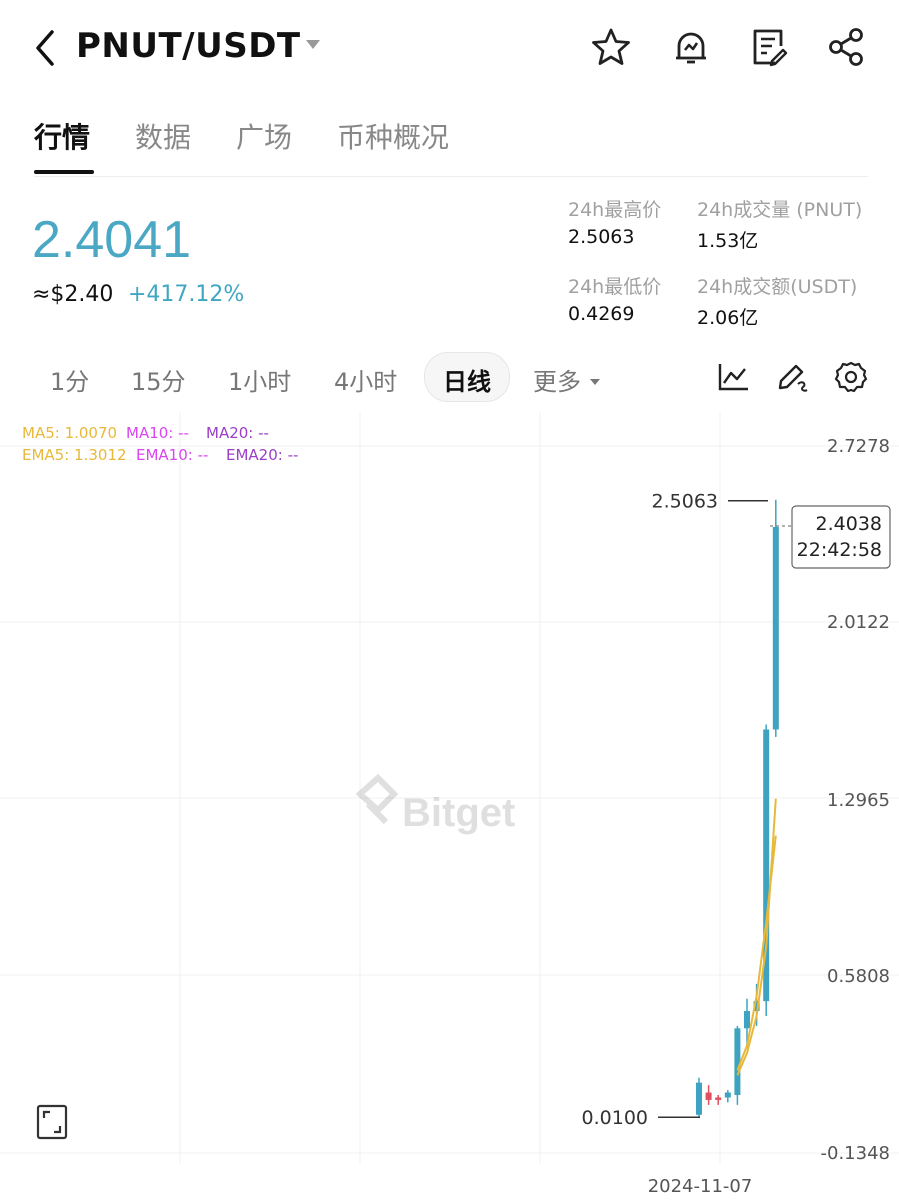 The width and height of the screenshot is (899, 1200). I want to click on alert-bell-icon, so click(691, 47).